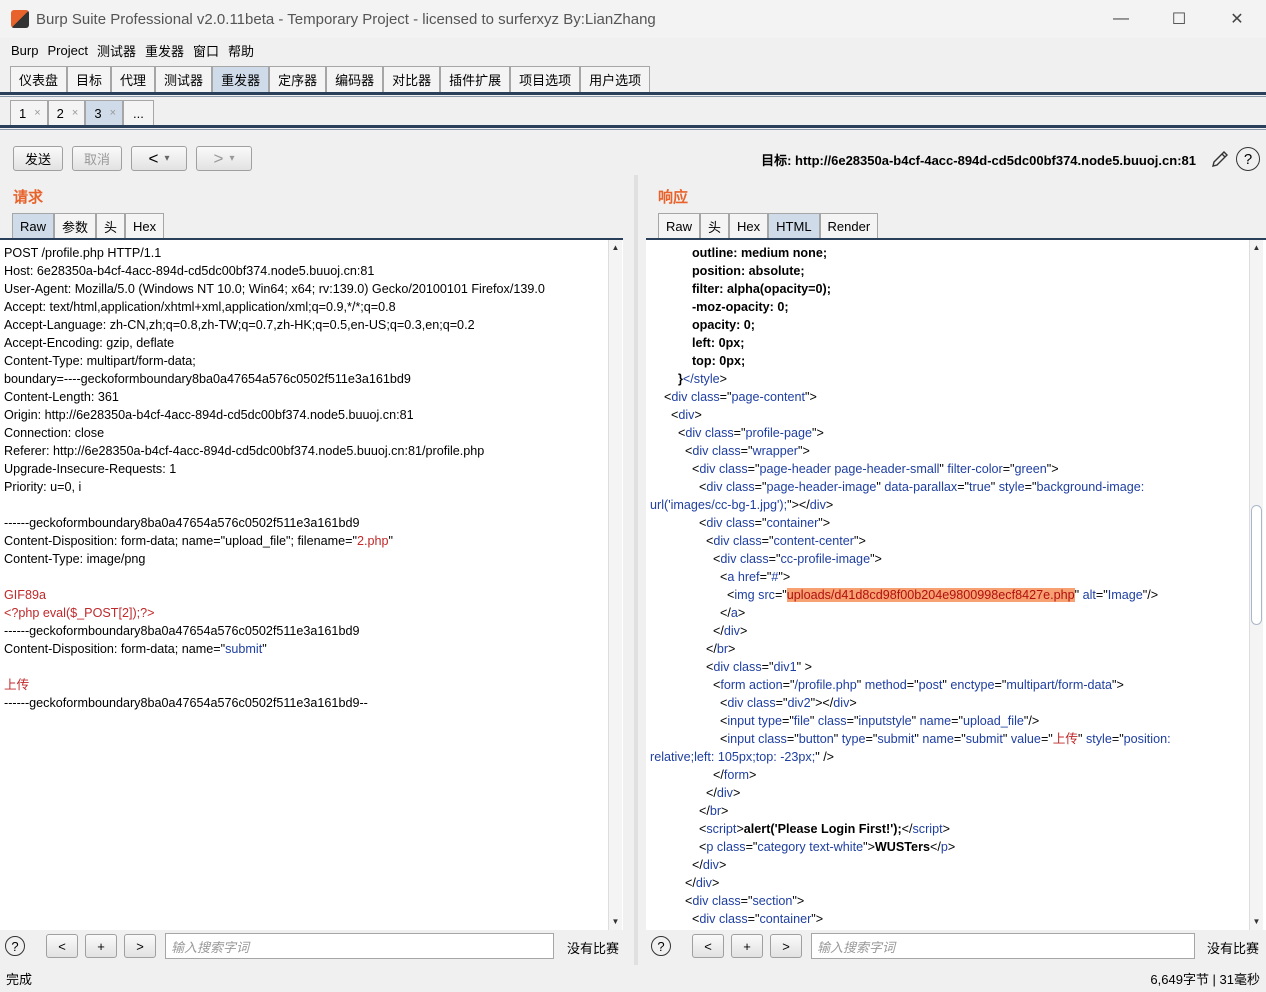 Image resolution: width=1266 pixels, height=992 pixels. Describe the element at coordinates (101, 946) in the screenshot. I see `request-search-add-button: +` at that location.